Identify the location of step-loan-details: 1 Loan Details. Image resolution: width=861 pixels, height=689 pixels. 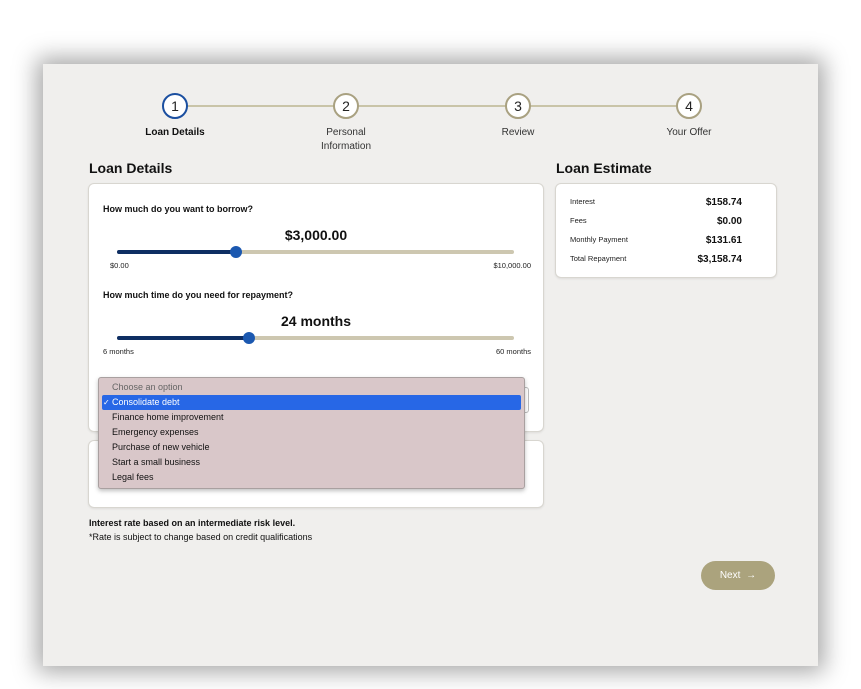
(175, 116).